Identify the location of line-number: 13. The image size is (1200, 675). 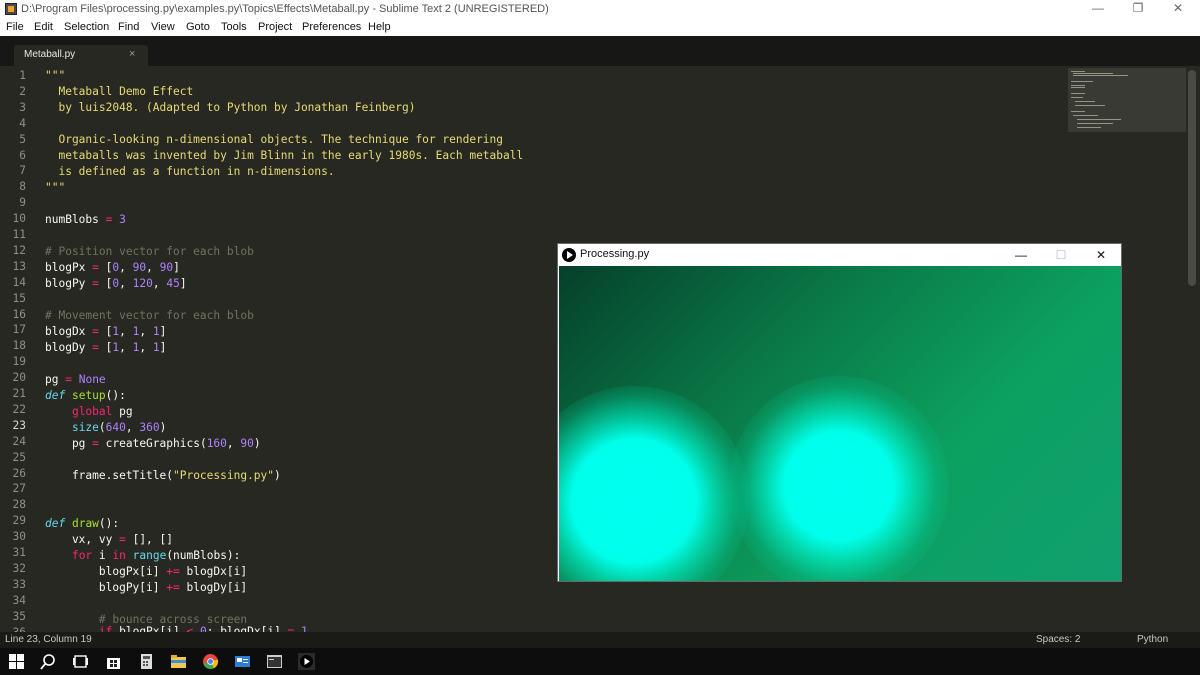
(19, 266).